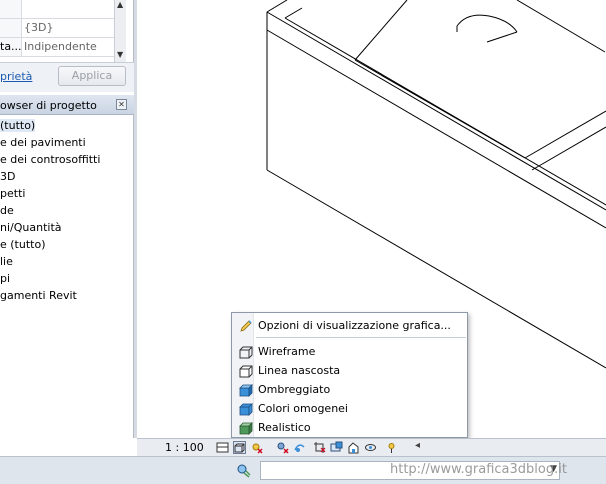 Image resolution: width=606 pixels, height=484 pixels. Describe the element at coordinates (282, 447) in the screenshot. I see `shadows-off-icon` at that location.